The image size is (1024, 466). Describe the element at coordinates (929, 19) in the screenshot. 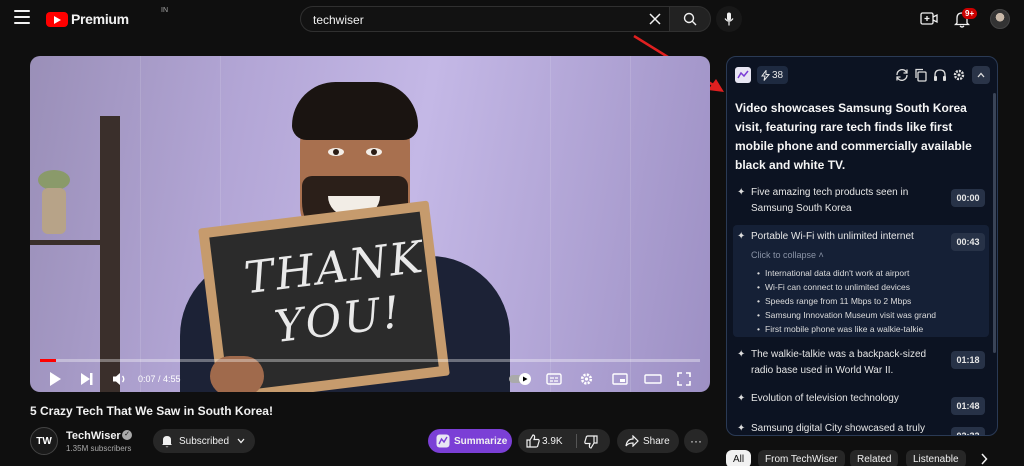

I see `create-video-icon` at that location.